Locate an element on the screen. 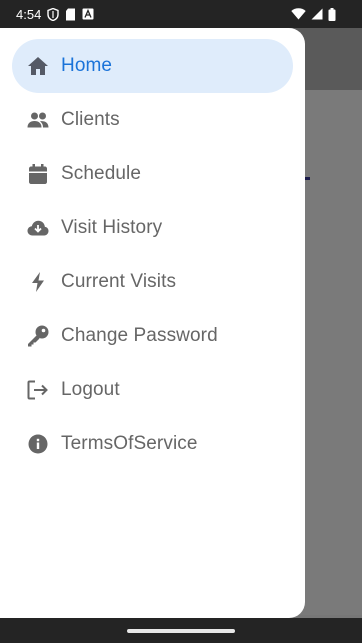 Image resolution: width=362 pixels, height=643 pixels. drawer-item-clients: Clients is located at coordinates (152, 120).